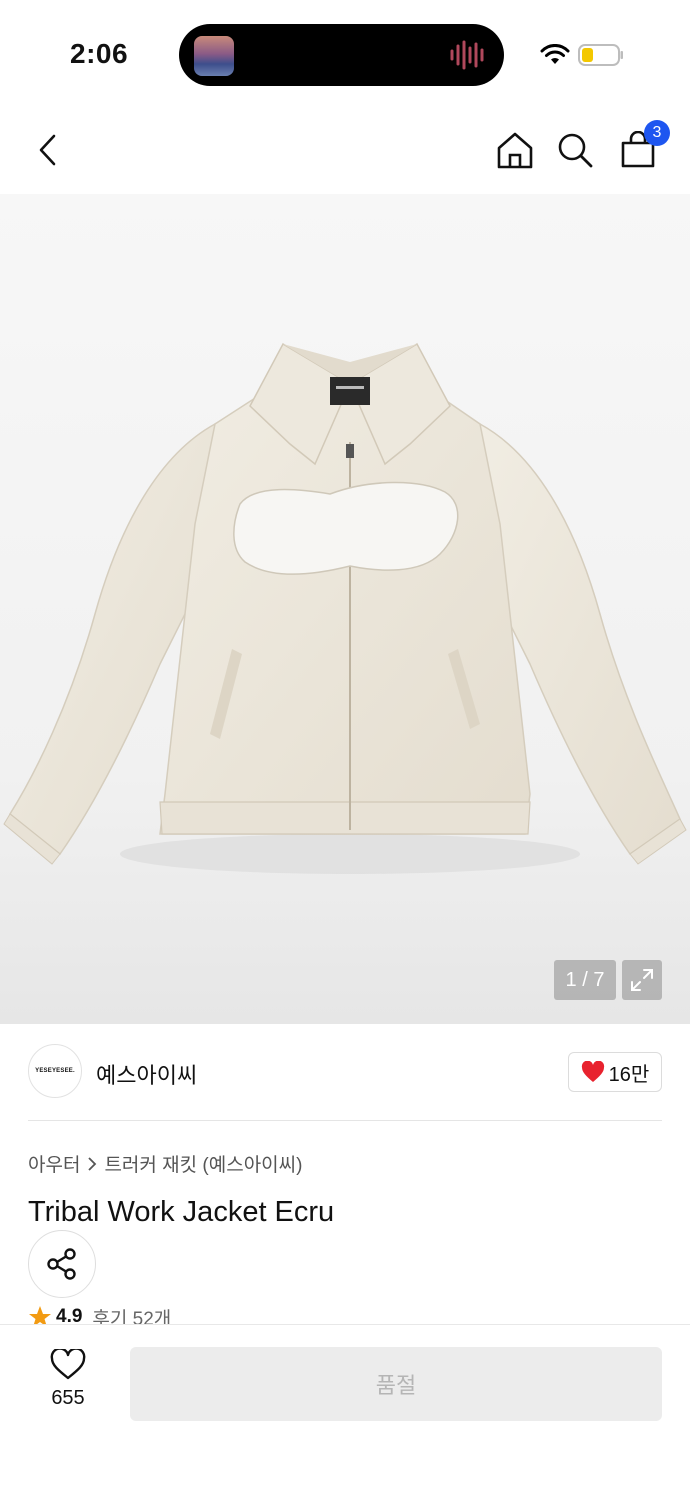 This screenshot has height=1500, width=690. What do you see at coordinates (629, 1074) in the screenshot?
I see `brand-like-count: 16만` at bounding box center [629, 1074].